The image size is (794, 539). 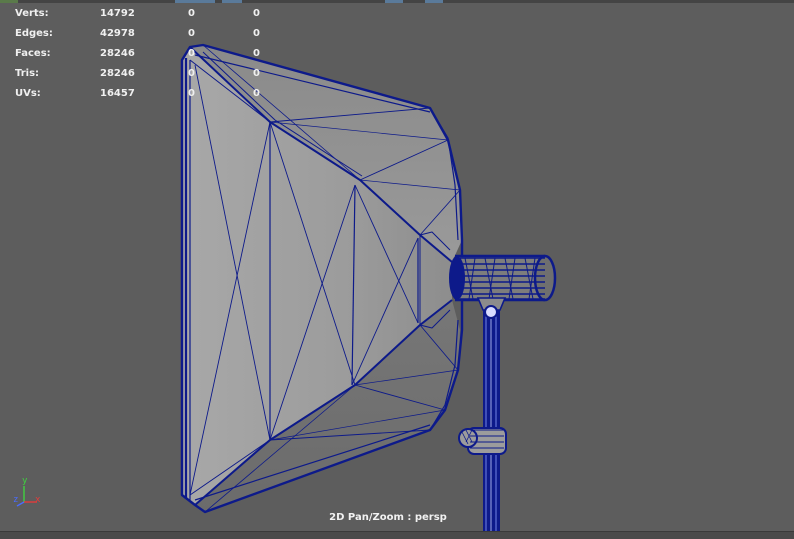 I want to click on hud-row-verts: Verts: 14792 0 0, so click(x=145, y=14).